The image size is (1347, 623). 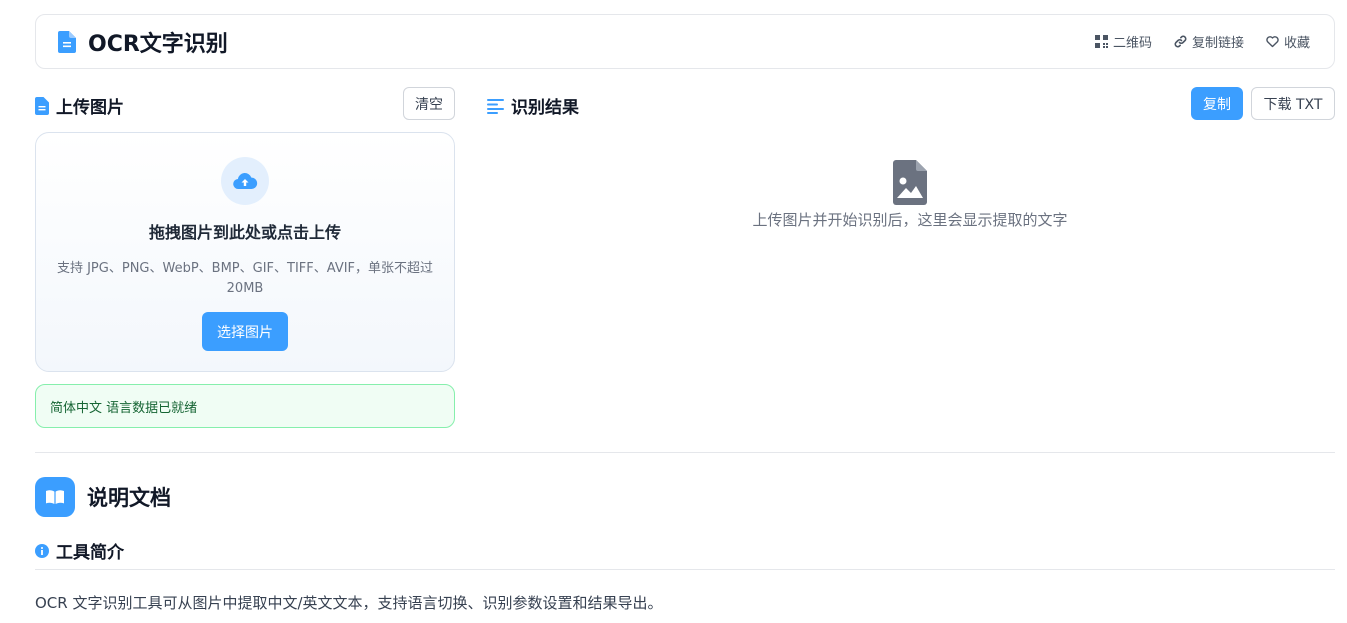 I want to click on app-header: OCR文字识别 二维码 复制链接 收藏, so click(x=685, y=41).